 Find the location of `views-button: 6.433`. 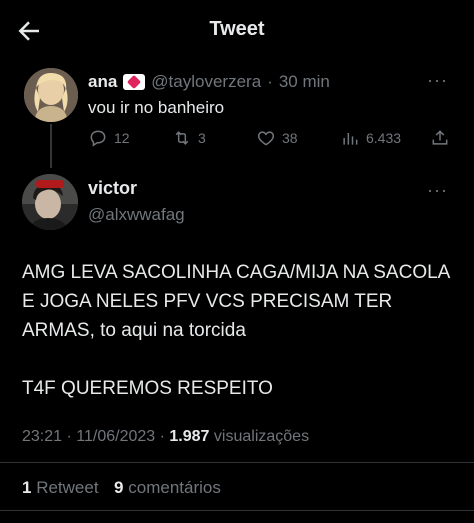

views-button: 6.433 is located at coordinates (370, 138).